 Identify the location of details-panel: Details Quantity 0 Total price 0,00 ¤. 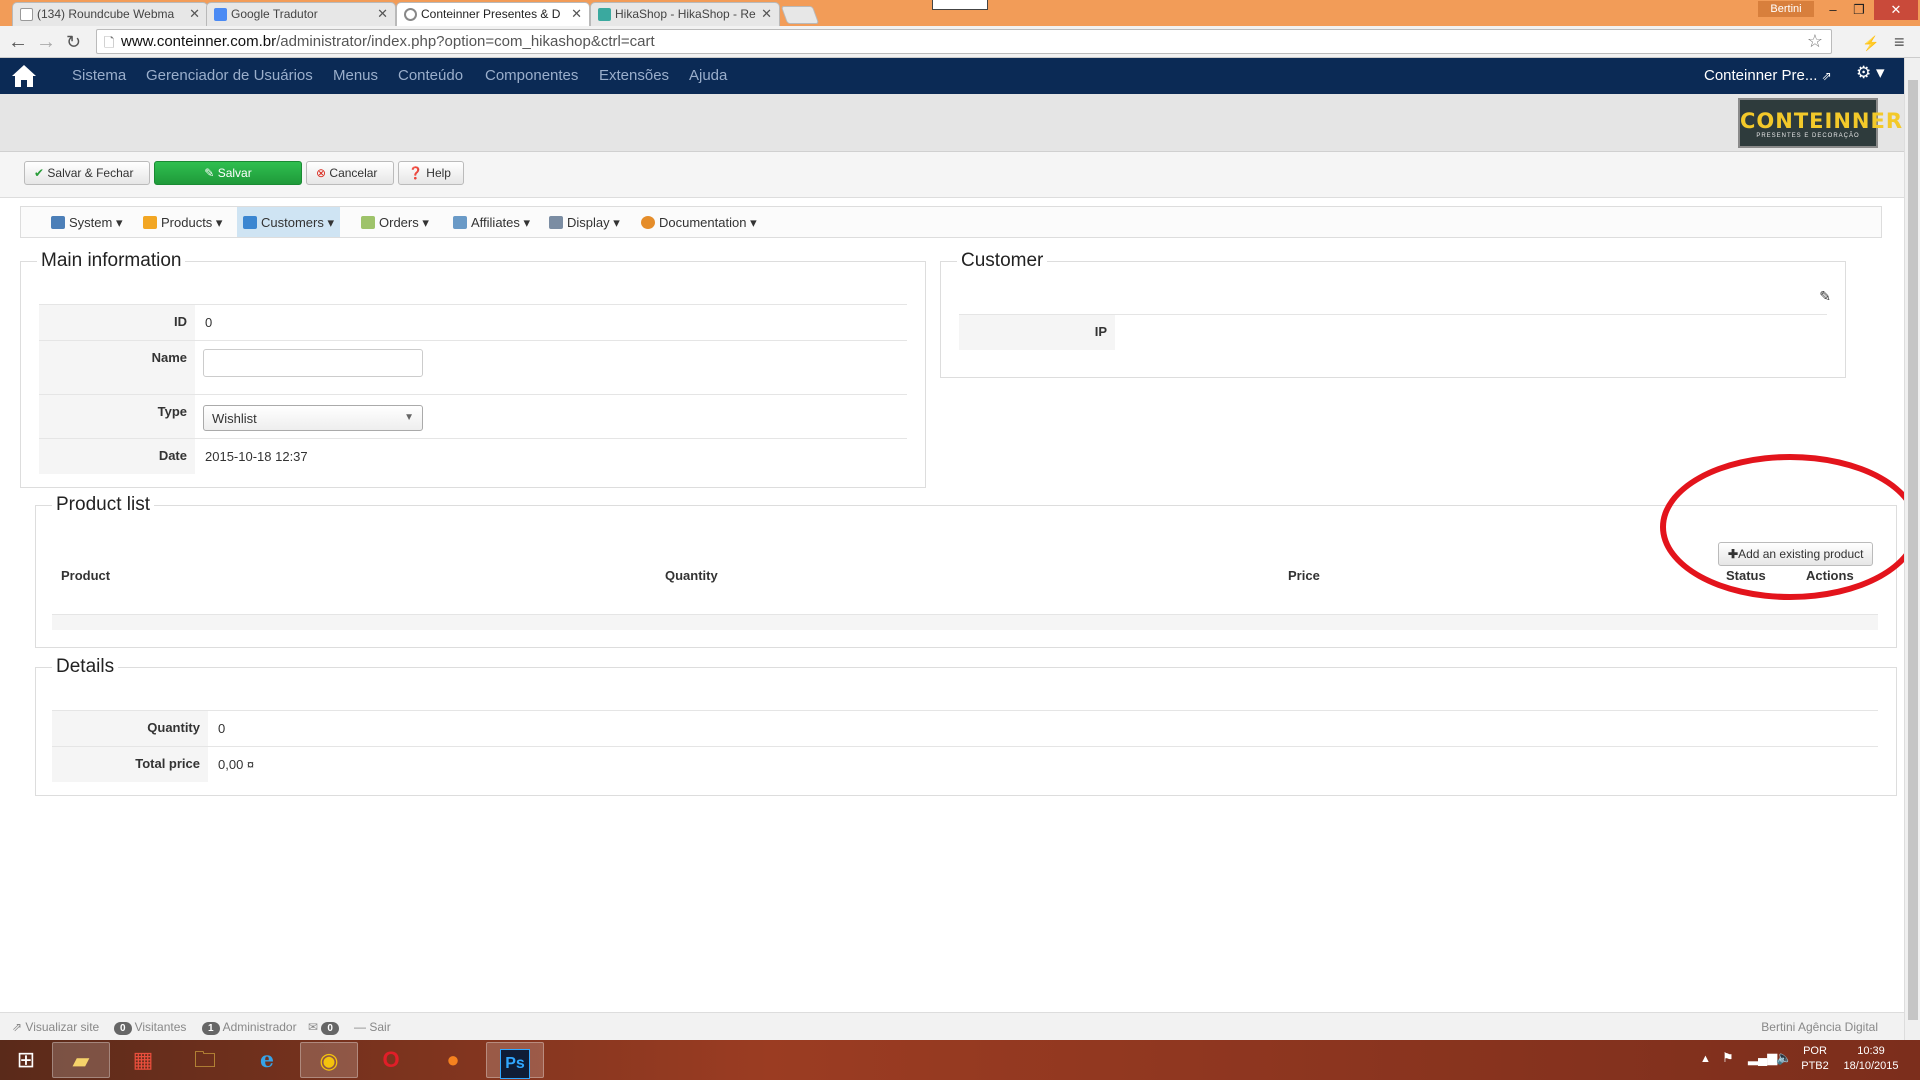
(966, 726).